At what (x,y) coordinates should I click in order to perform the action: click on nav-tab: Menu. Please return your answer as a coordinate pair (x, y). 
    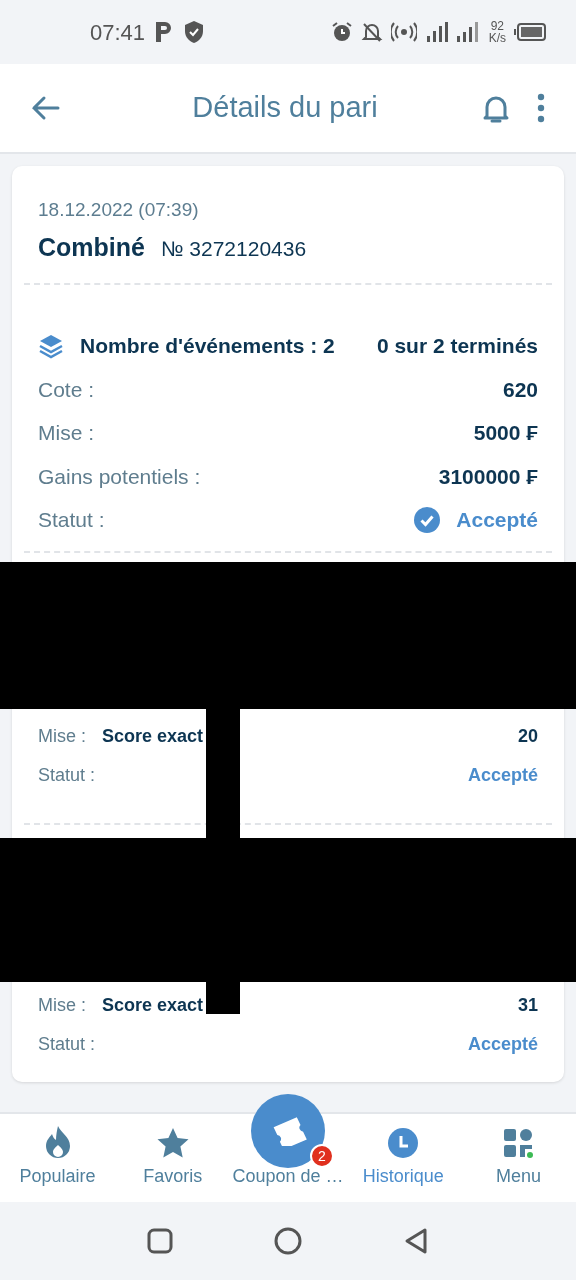
    Looking at the image, I should click on (518, 1164).